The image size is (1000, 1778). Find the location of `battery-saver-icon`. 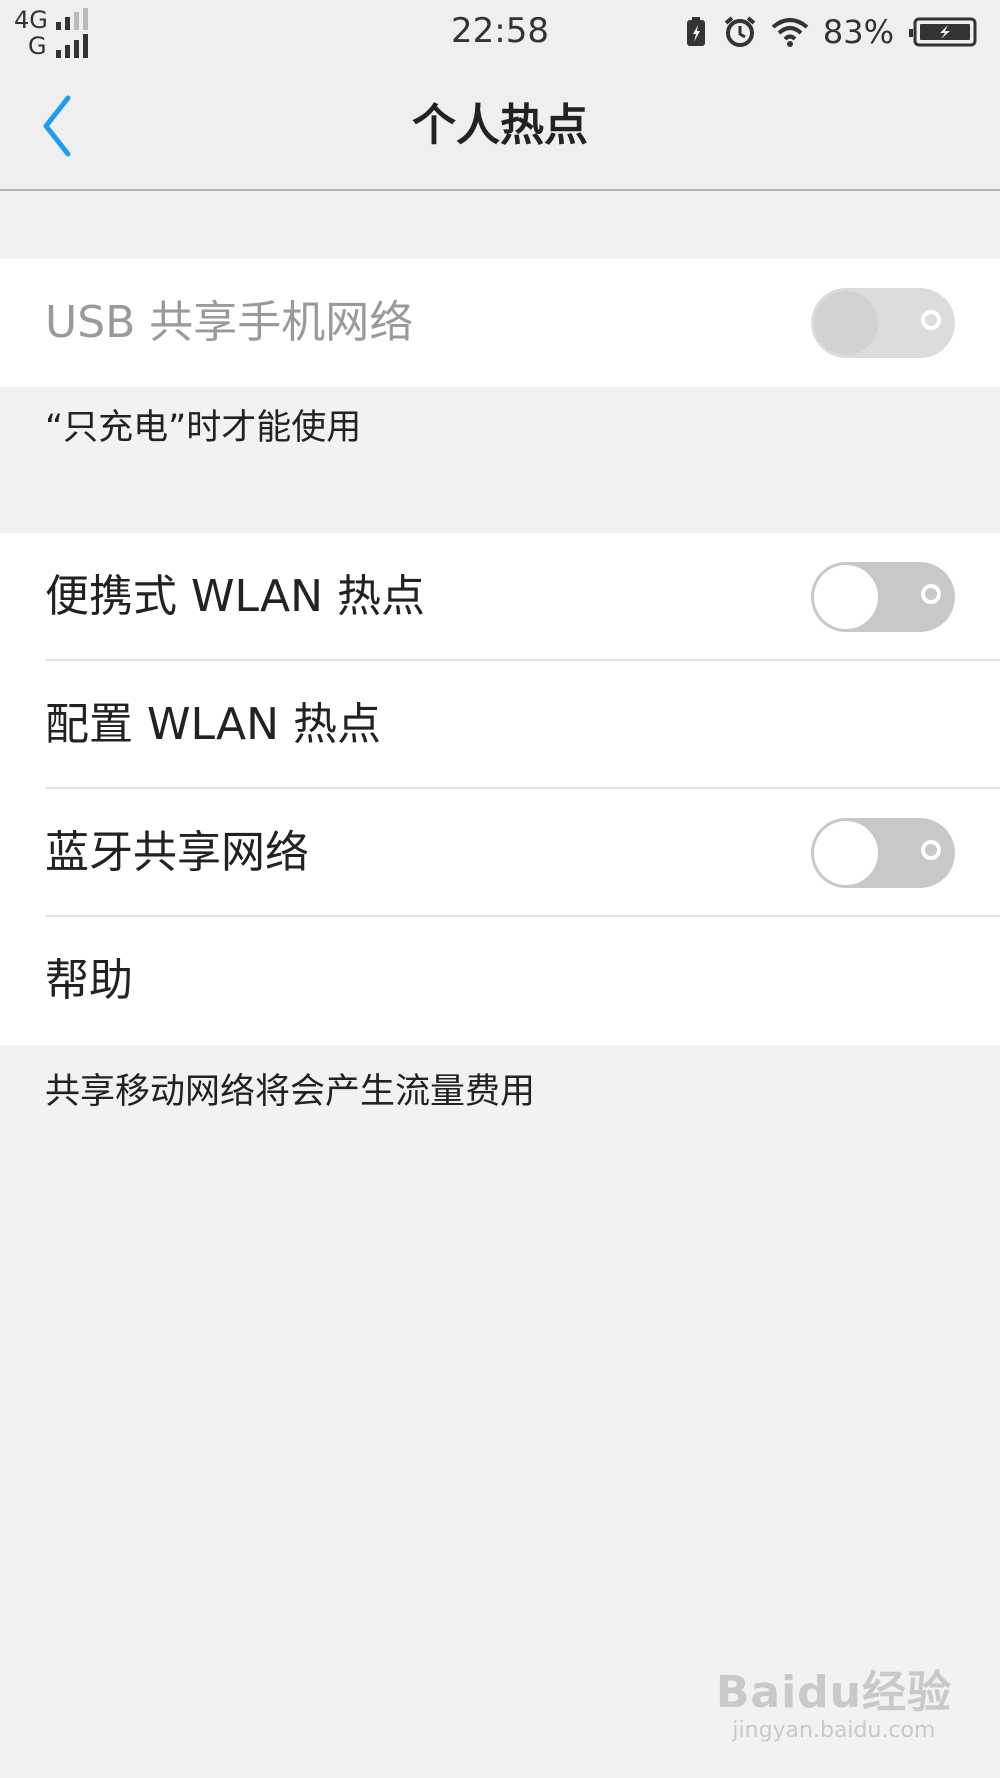

battery-saver-icon is located at coordinates (695, 31).